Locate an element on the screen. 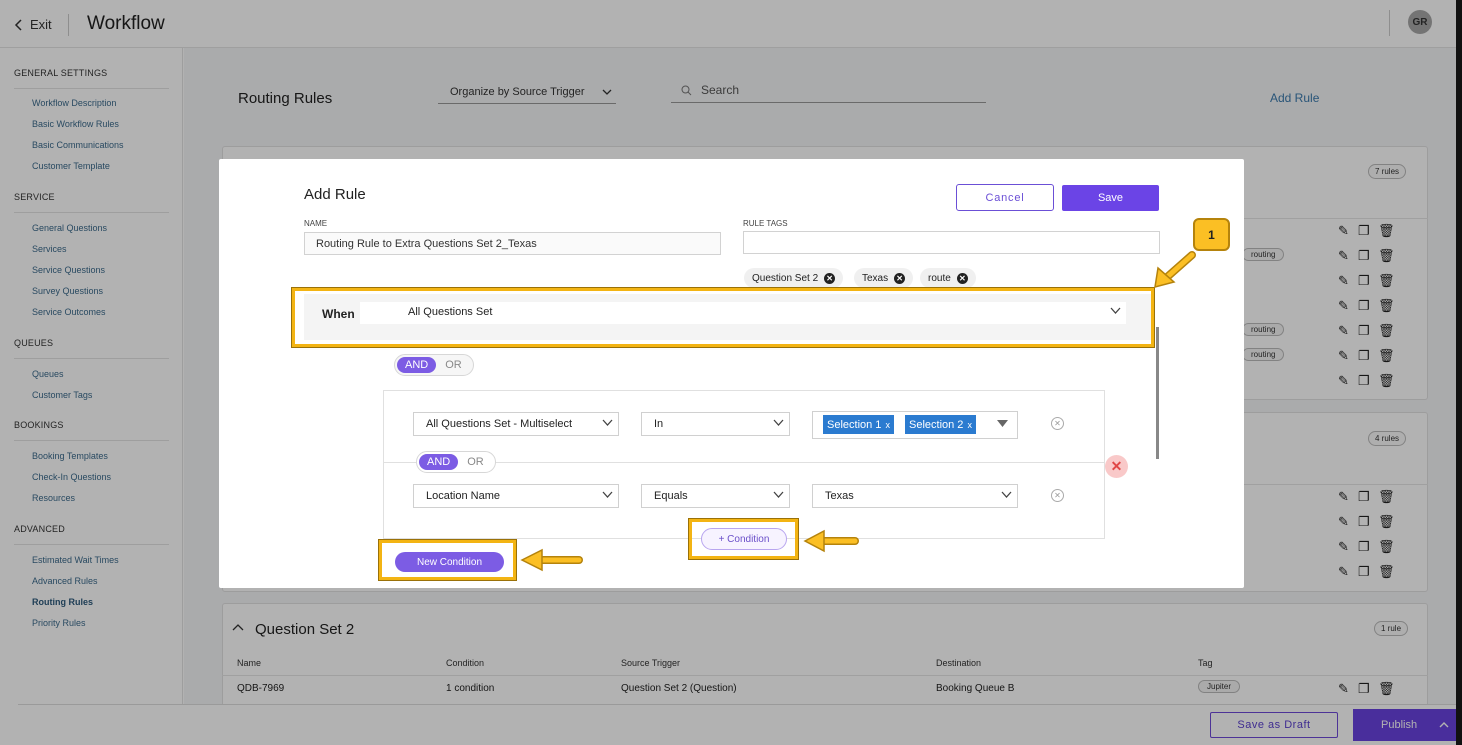 This screenshot has height=745, width=1462. step-number-badge: 1 is located at coordinates (1211, 234).